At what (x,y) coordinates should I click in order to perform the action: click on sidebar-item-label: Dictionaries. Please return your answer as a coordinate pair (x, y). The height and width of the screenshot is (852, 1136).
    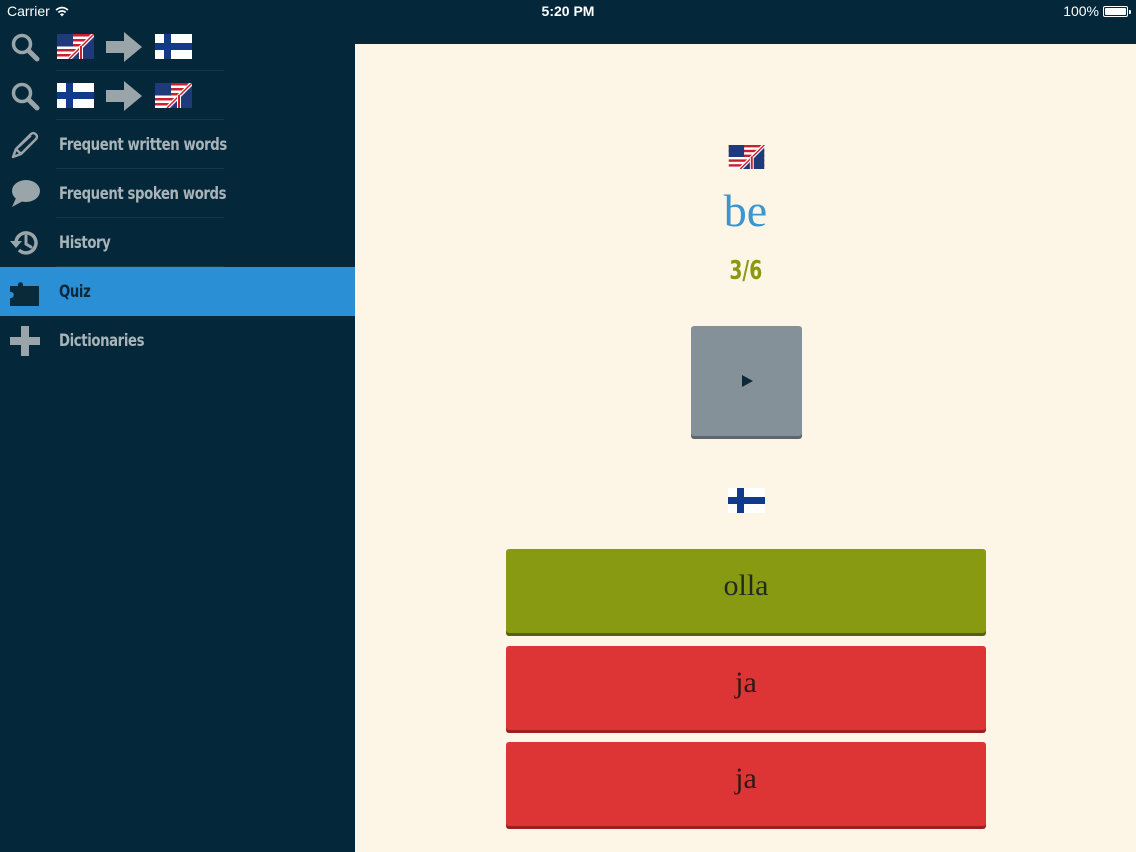
    Looking at the image, I should click on (102, 340).